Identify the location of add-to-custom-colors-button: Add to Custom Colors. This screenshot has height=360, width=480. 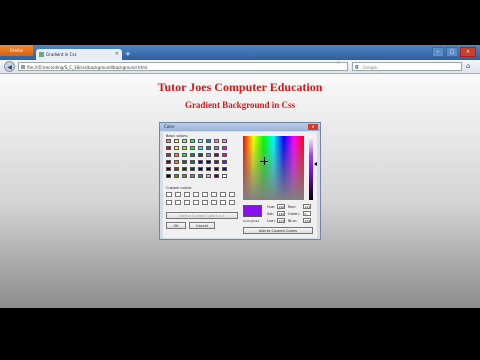
(278, 230).